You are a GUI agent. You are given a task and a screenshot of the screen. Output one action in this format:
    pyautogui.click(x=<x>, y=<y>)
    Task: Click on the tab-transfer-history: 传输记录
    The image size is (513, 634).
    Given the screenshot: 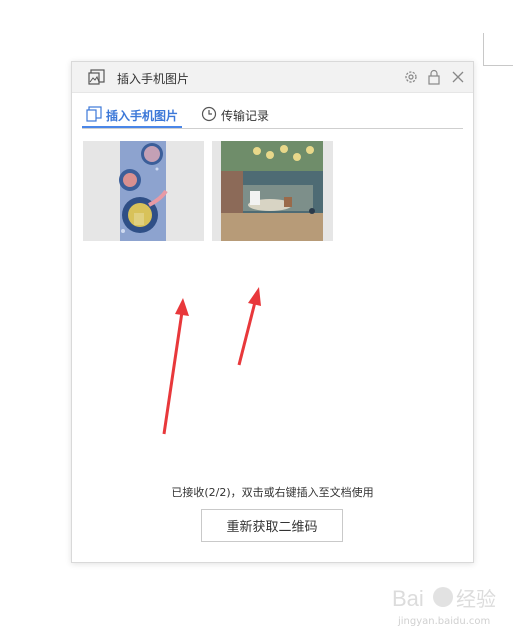 What is the action you would take?
    pyautogui.click(x=242, y=115)
    